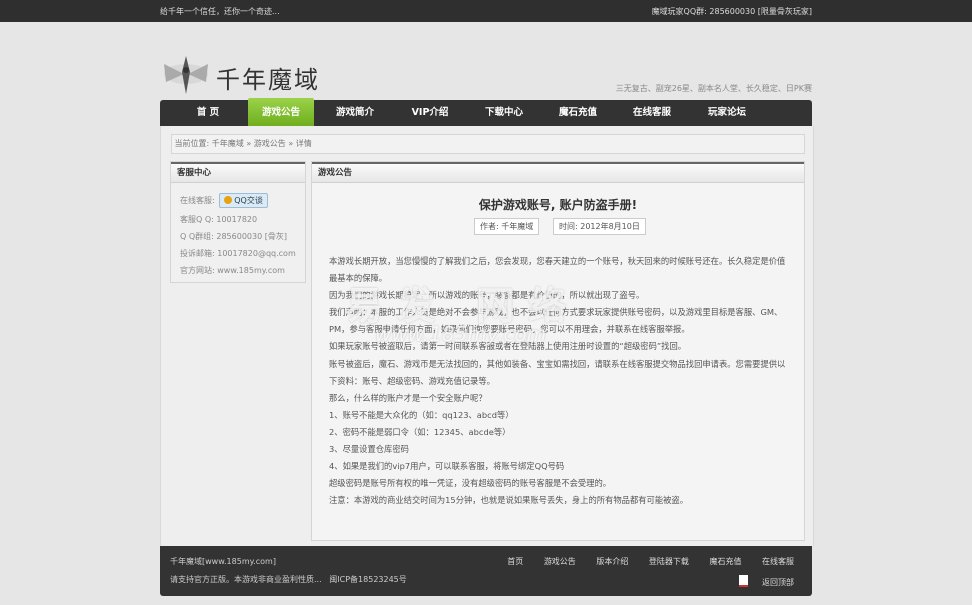 This screenshot has height=605, width=972. I want to click on support-qq: 客服Q Q: 10017820, so click(219, 219).